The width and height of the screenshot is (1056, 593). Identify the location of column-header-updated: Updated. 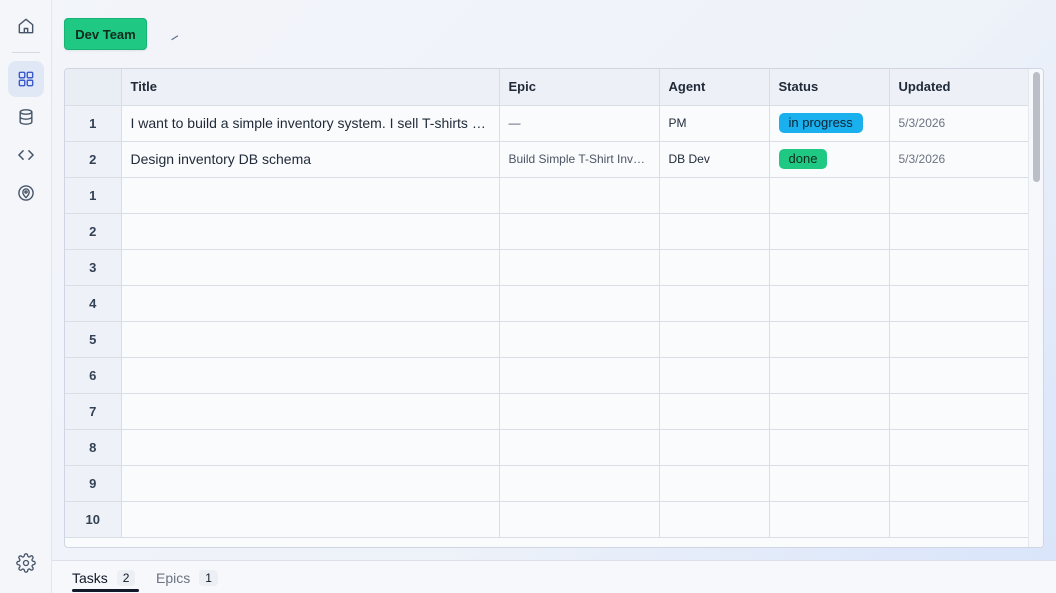
(959, 87).